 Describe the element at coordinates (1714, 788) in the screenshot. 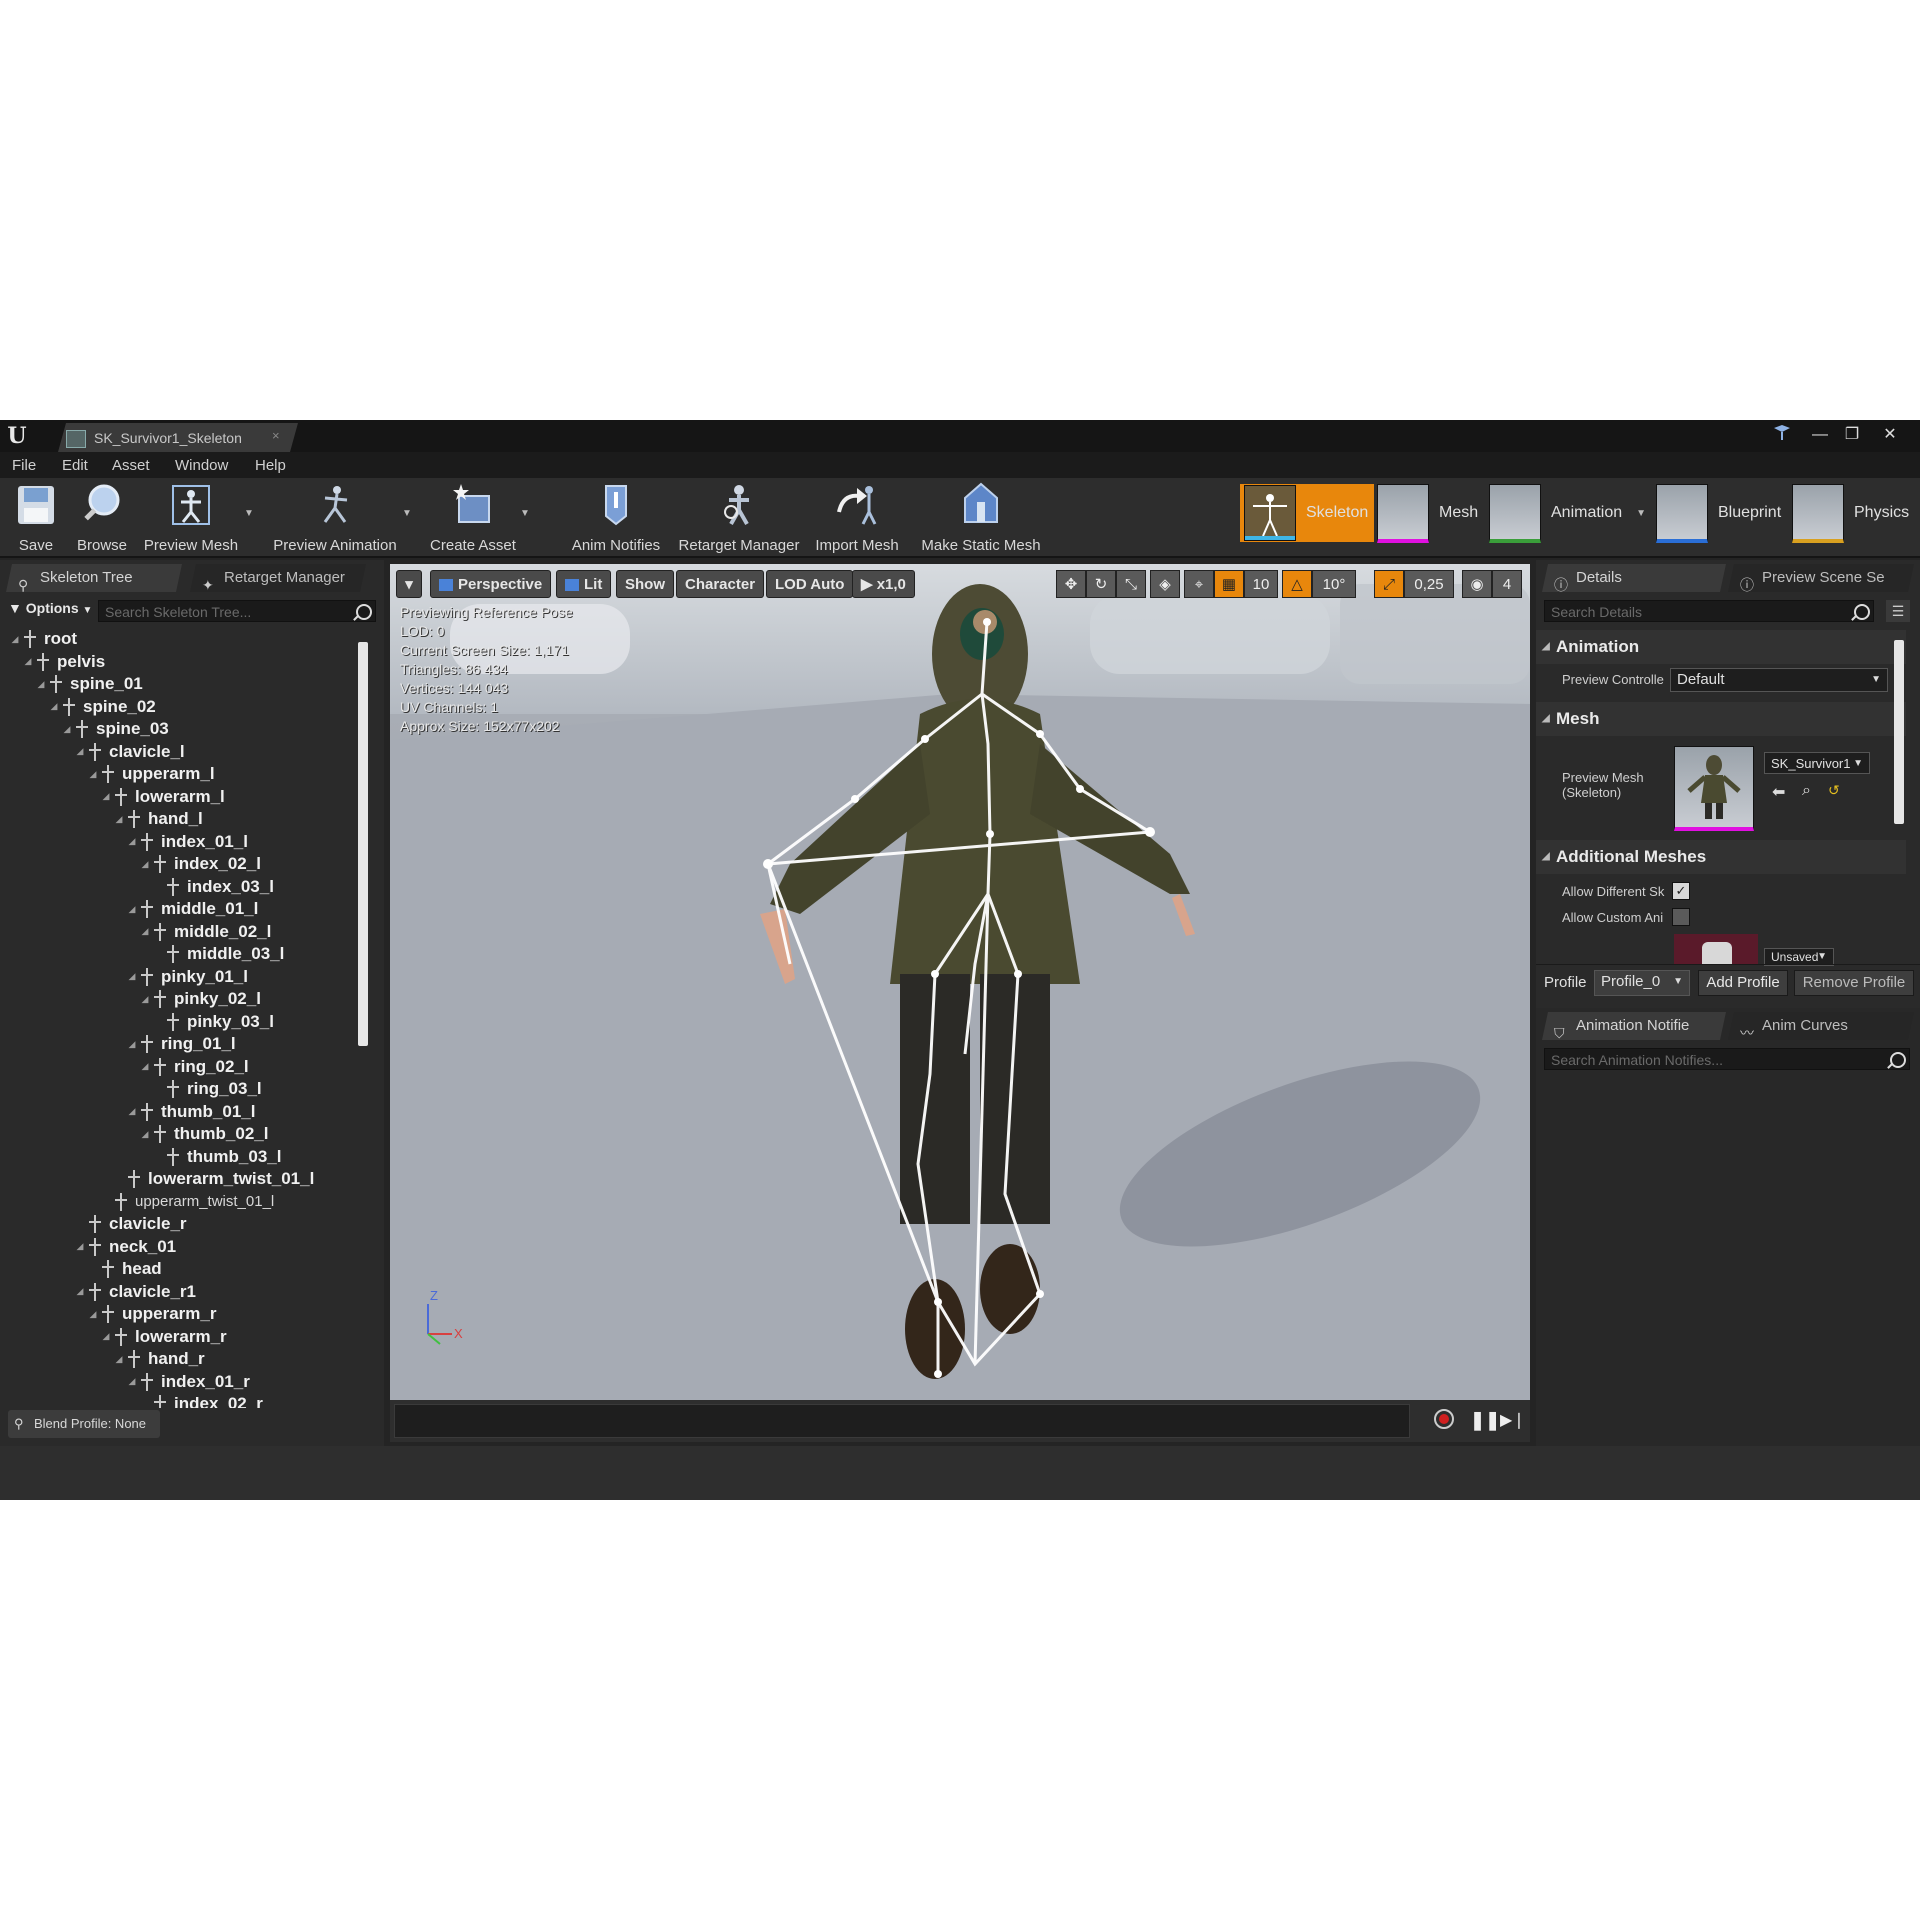

I see `preview-mesh-thumbnail` at that location.